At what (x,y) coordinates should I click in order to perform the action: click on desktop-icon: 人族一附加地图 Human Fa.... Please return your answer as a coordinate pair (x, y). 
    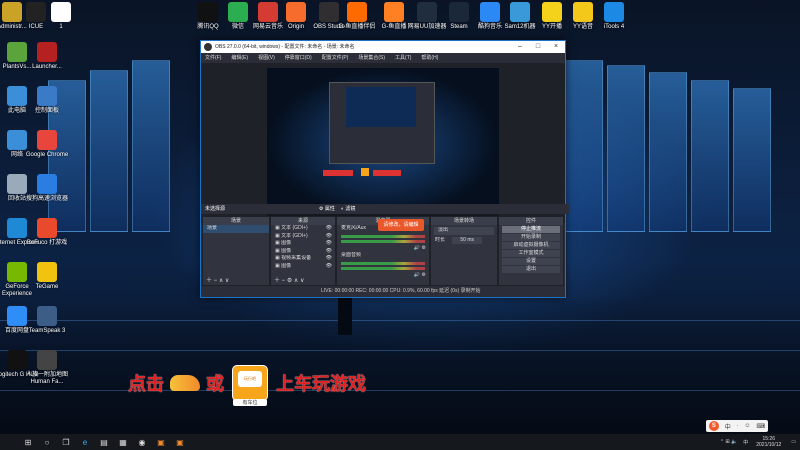
    Looking at the image, I should click on (47, 368).